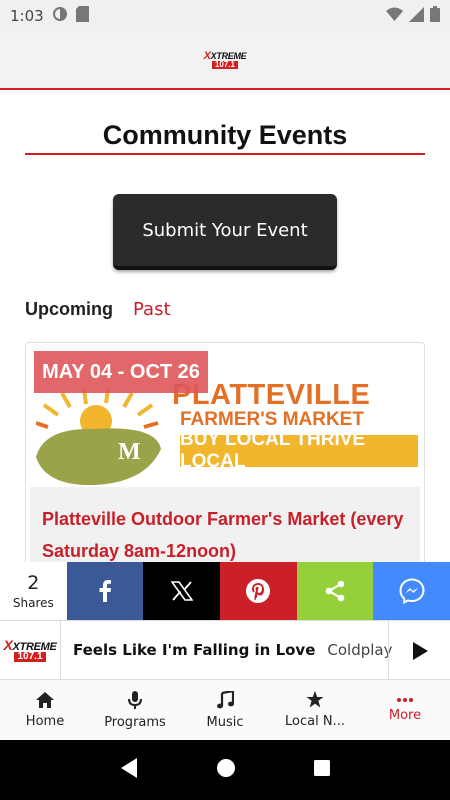 The height and width of the screenshot is (800, 450). I want to click on more-dots-icon, so click(405, 699).